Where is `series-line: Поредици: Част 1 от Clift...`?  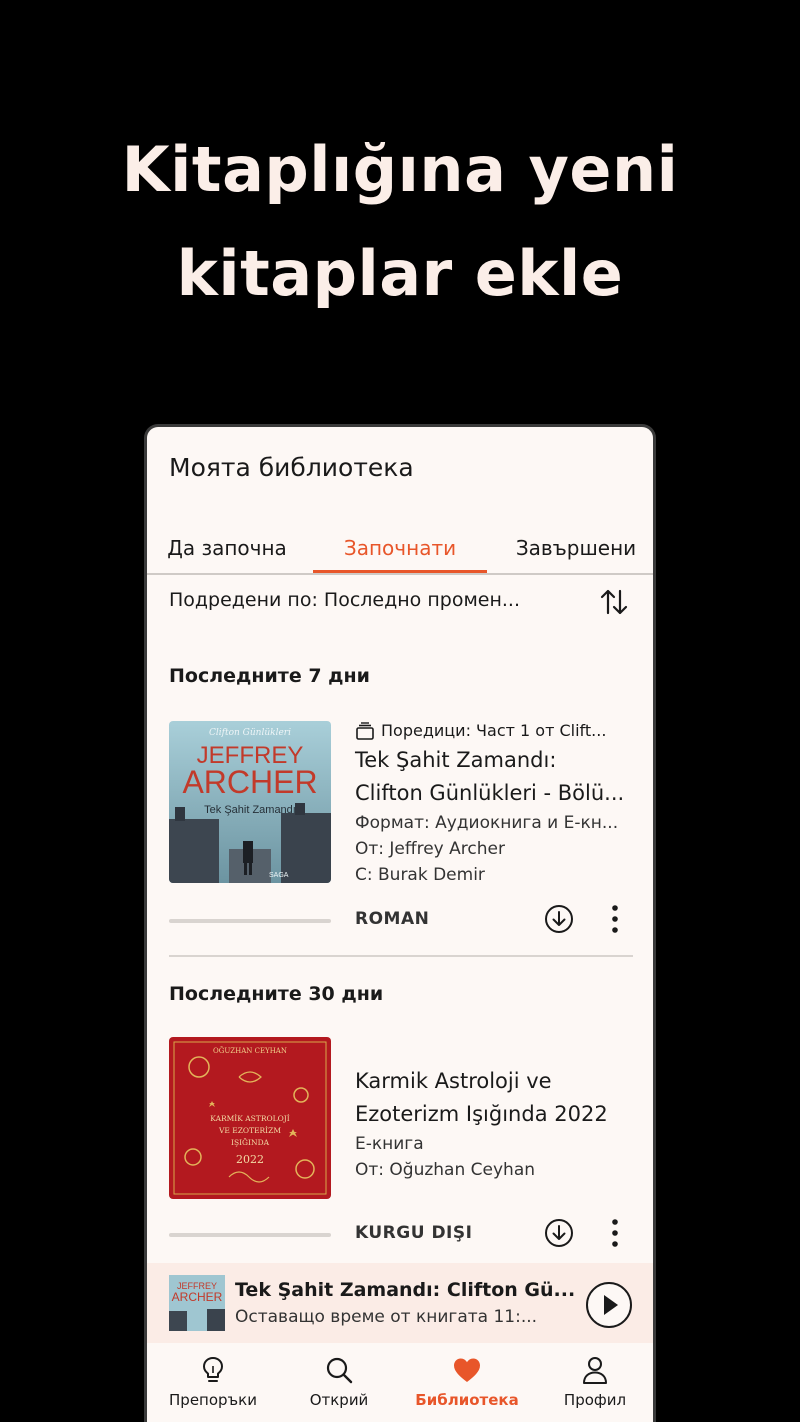
series-line: Поредици: Част 1 от Clift... is located at coordinates (496, 730).